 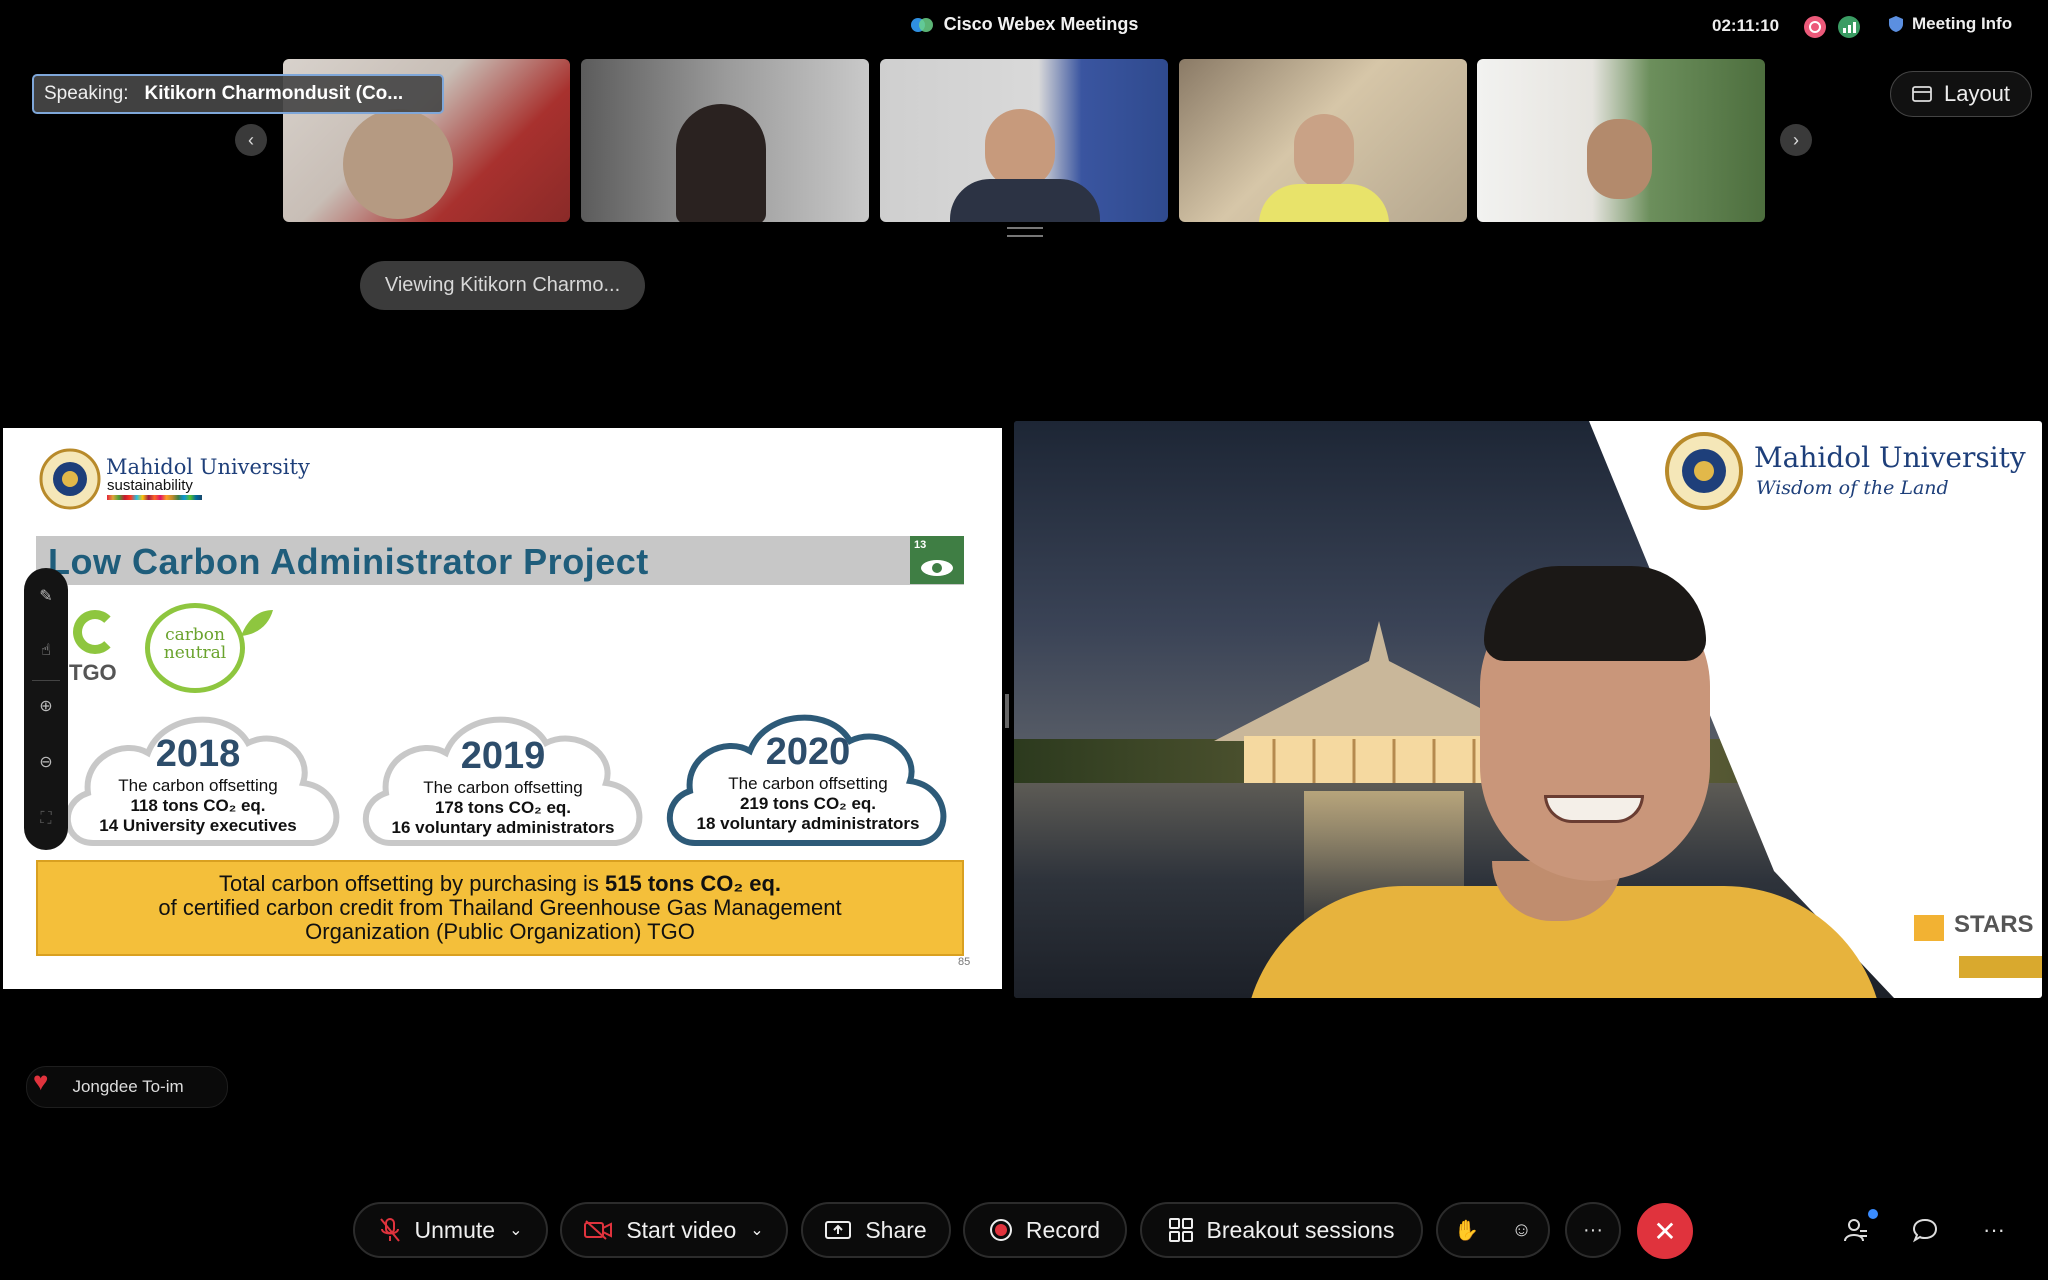 What do you see at coordinates (1873, 1214) in the screenshot?
I see `notification-badge` at bounding box center [1873, 1214].